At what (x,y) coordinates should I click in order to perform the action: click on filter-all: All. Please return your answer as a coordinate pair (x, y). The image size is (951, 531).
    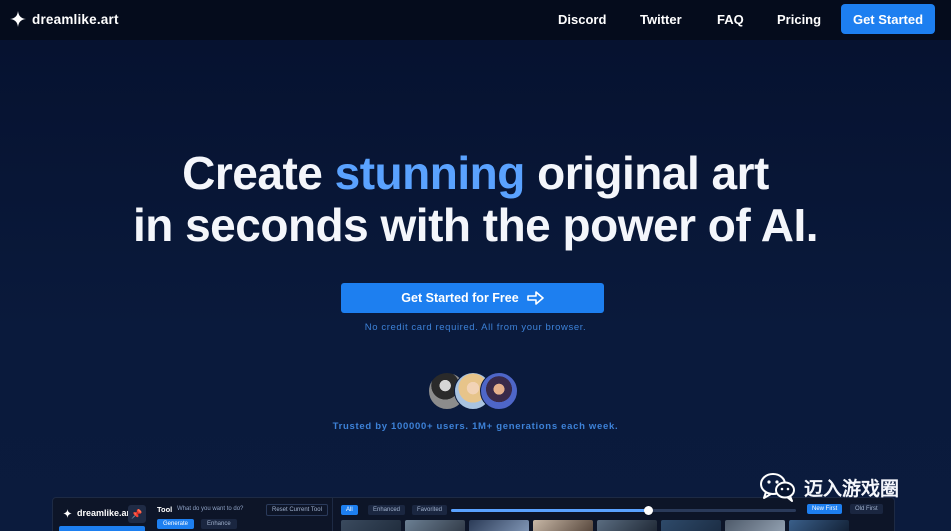
    Looking at the image, I should click on (349, 510).